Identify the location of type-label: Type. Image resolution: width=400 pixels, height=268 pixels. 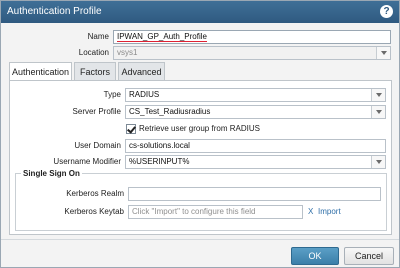
(112, 94).